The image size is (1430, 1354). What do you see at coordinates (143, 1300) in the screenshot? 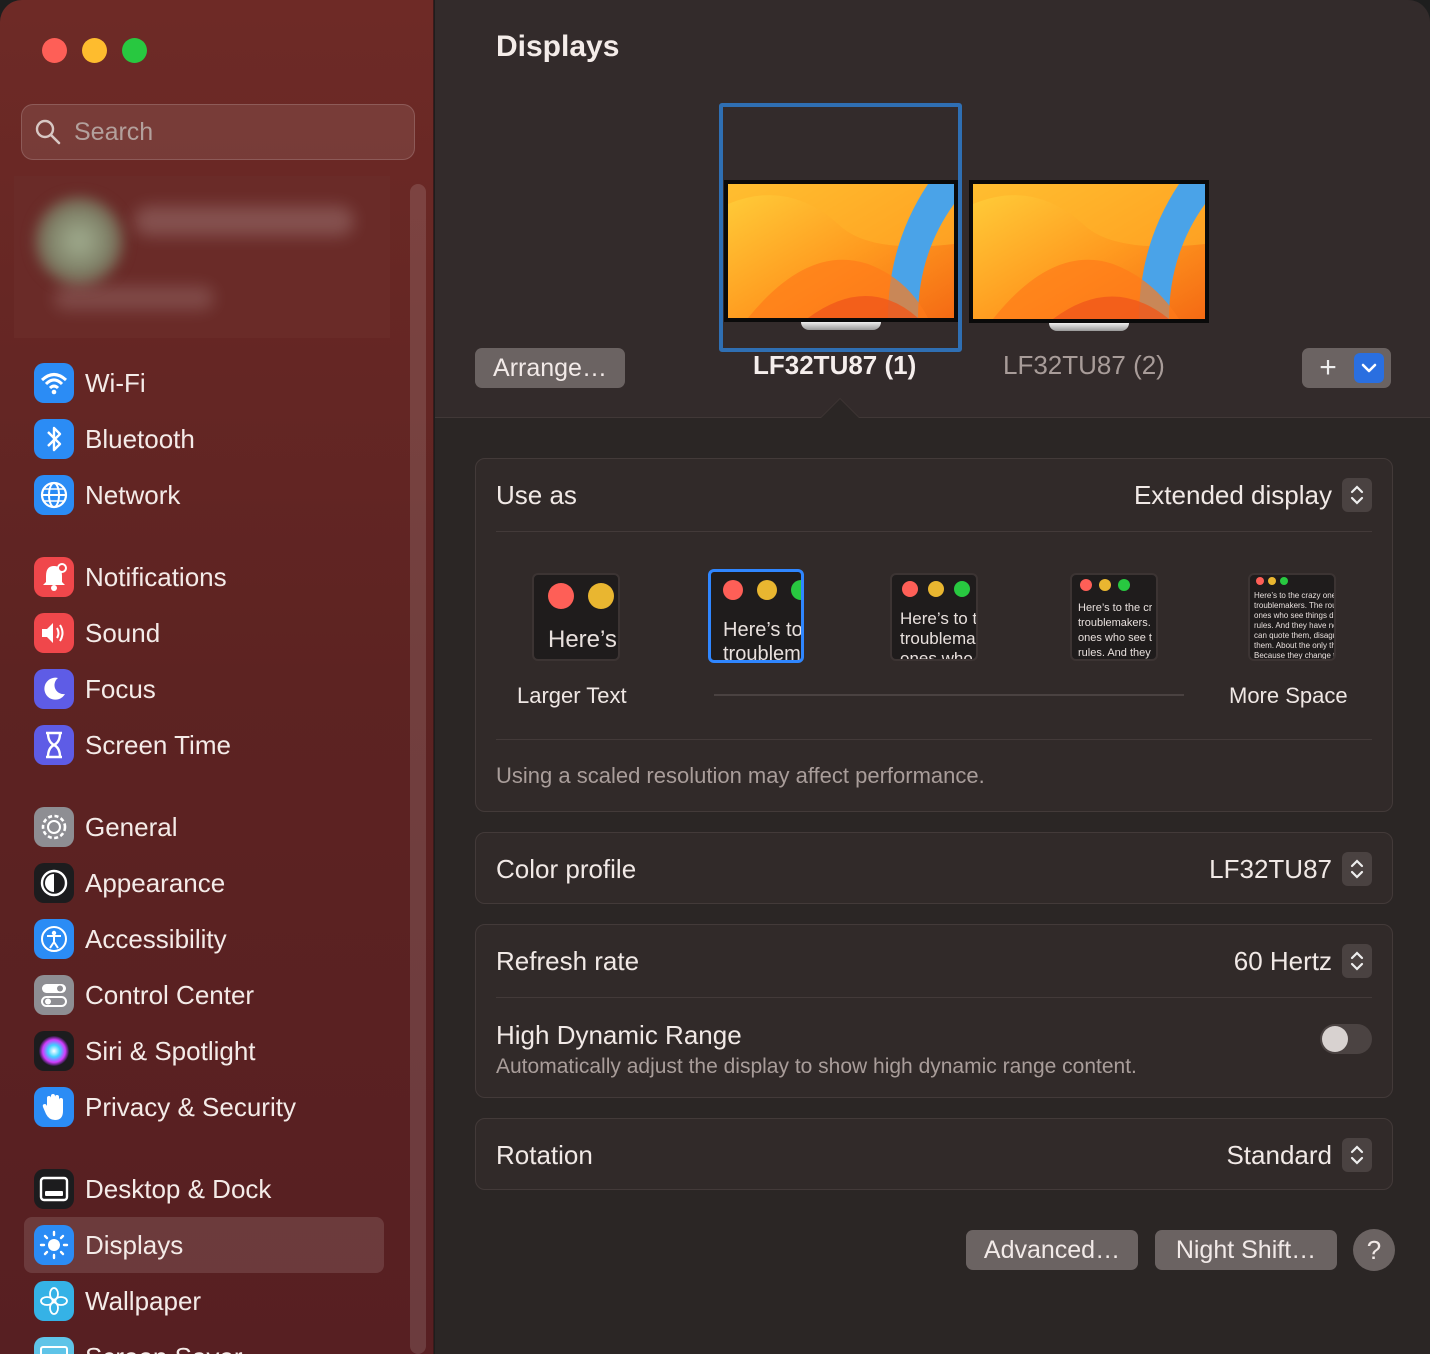
I see `sidebar-item-label: Wallpaper` at bounding box center [143, 1300].